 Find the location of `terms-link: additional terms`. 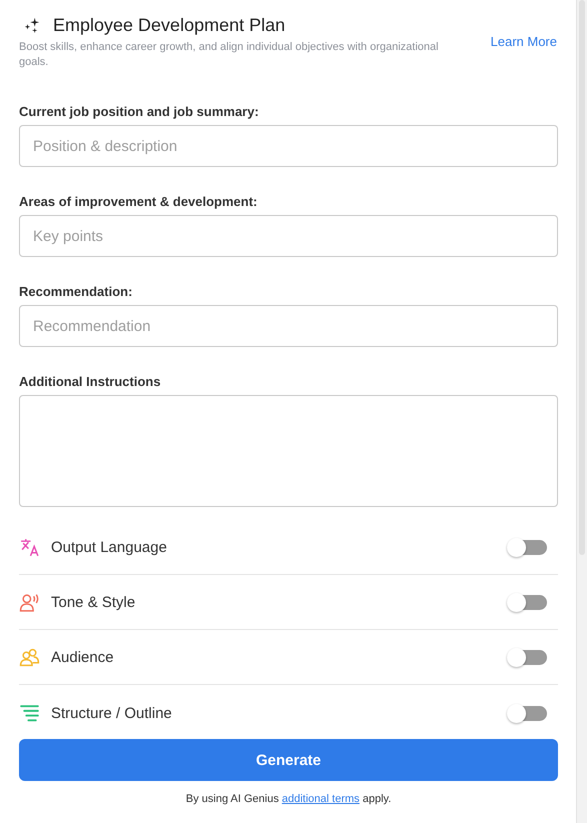

terms-link: additional terms is located at coordinates (321, 799).